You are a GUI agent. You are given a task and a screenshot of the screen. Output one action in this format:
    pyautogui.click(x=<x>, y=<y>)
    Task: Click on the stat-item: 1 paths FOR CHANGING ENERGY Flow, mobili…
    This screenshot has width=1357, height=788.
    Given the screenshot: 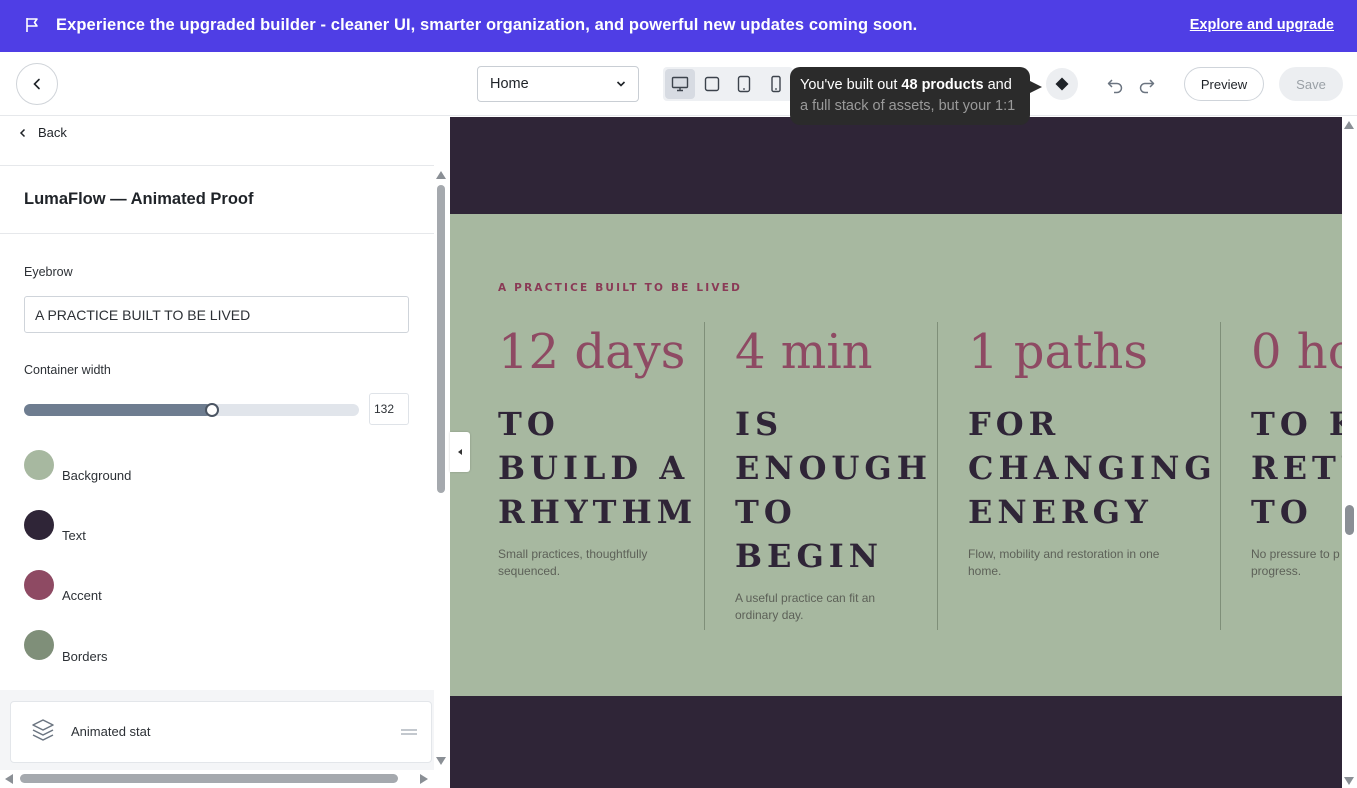 What is the action you would take?
    pyautogui.click(x=1090, y=476)
    